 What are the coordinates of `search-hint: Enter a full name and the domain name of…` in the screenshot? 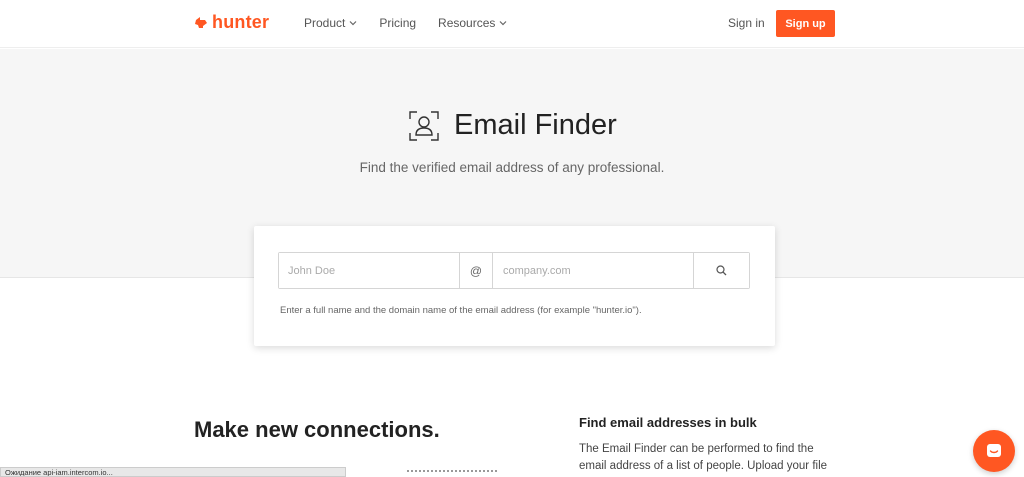 It's located at (461, 310).